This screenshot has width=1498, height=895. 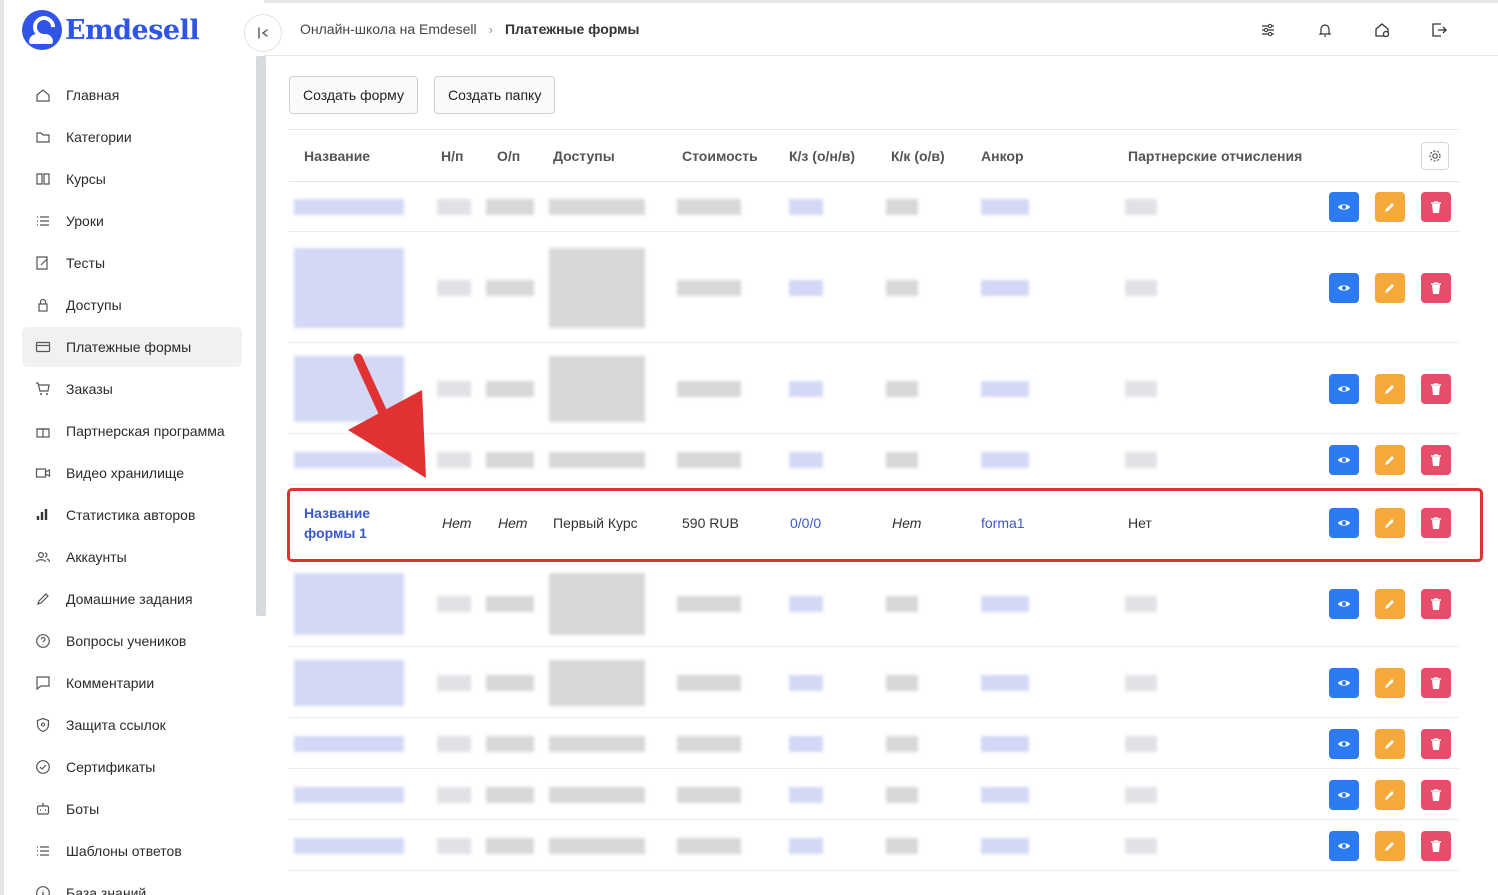 What do you see at coordinates (1435, 156) in the screenshot?
I see `table-settings-button` at bounding box center [1435, 156].